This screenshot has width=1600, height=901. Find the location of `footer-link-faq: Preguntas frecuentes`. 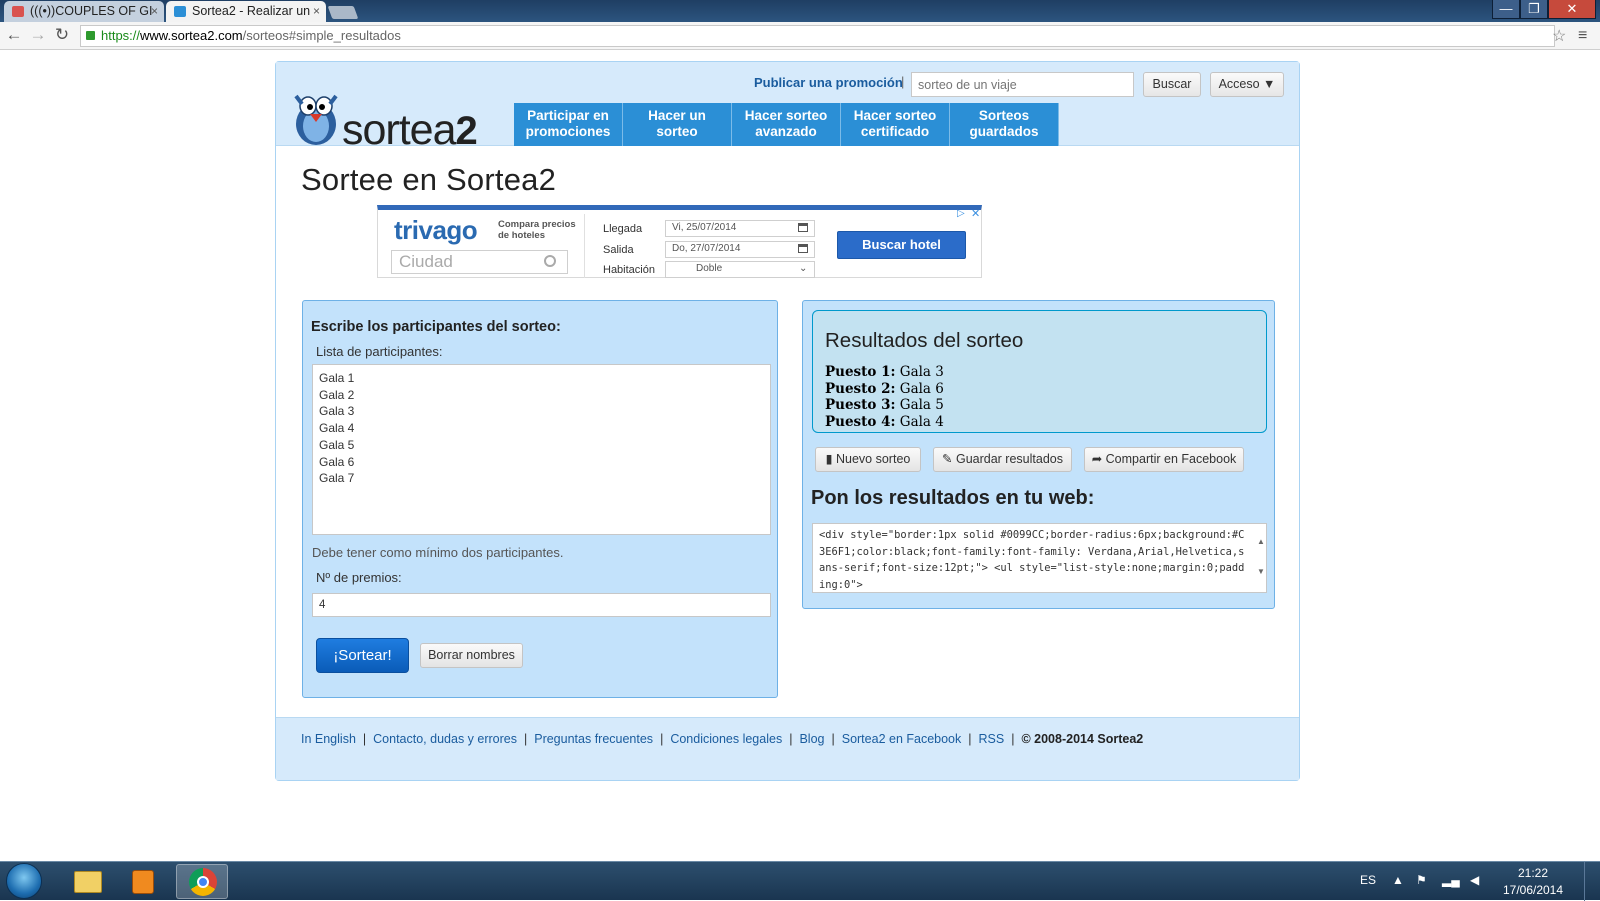

footer-link-faq: Preguntas frecuentes is located at coordinates (593, 739).